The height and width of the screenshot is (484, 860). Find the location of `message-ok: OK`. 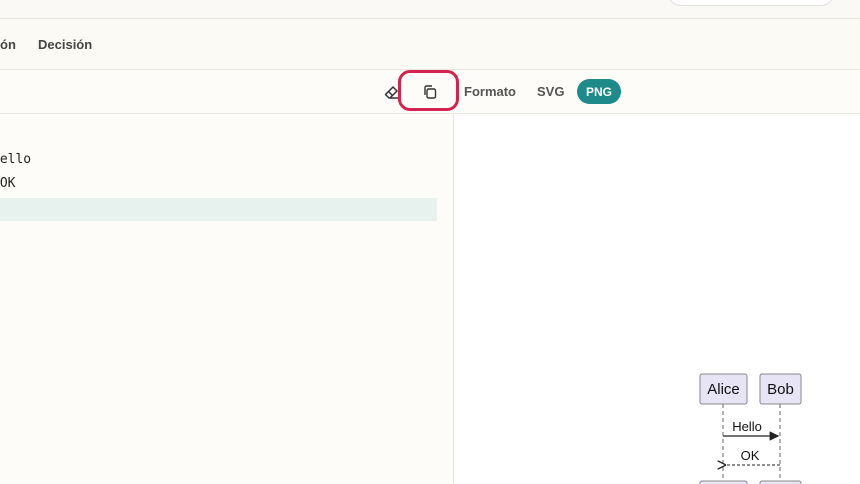

message-ok: OK is located at coordinates (750, 455).